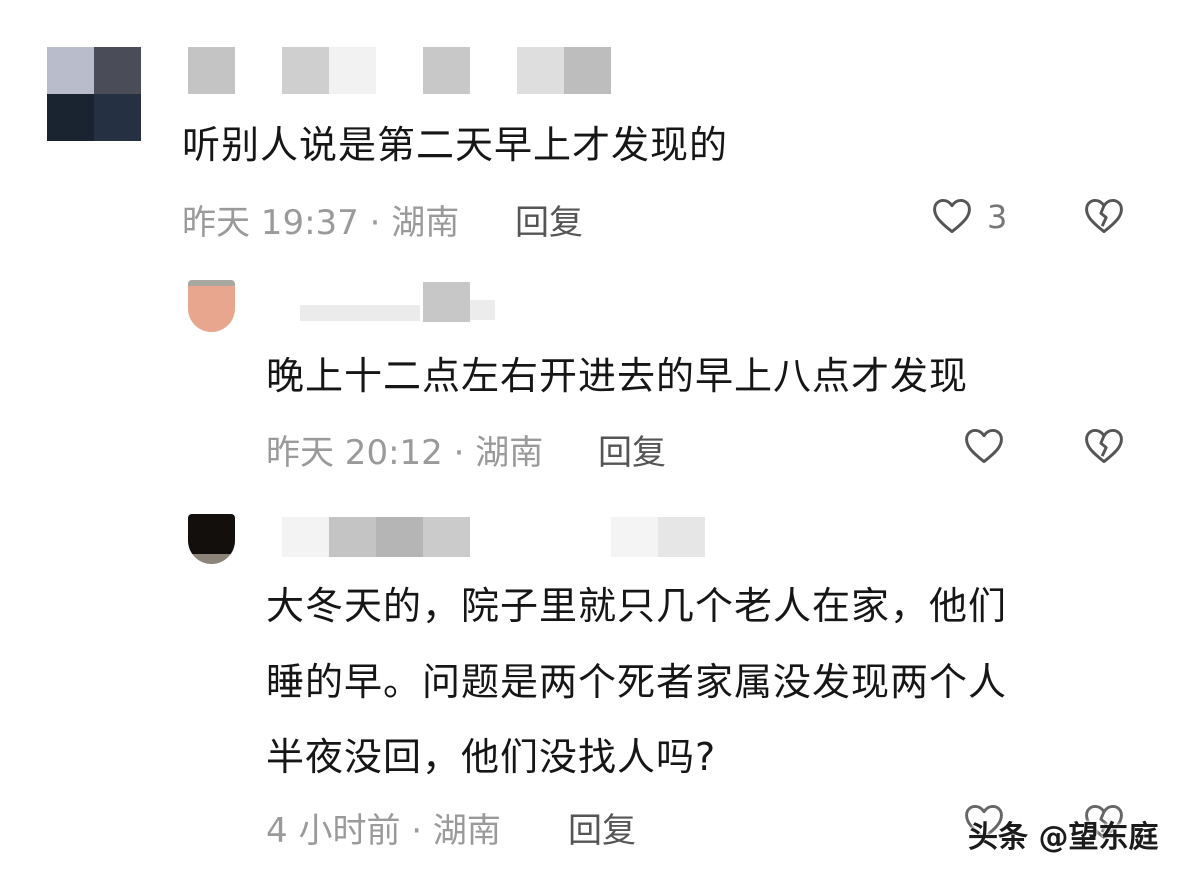 The height and width of the screenshot is (869, 1179). Describe the element at coordinates (997, 217) in the screenshot. I see `like-count: 3` at that location.